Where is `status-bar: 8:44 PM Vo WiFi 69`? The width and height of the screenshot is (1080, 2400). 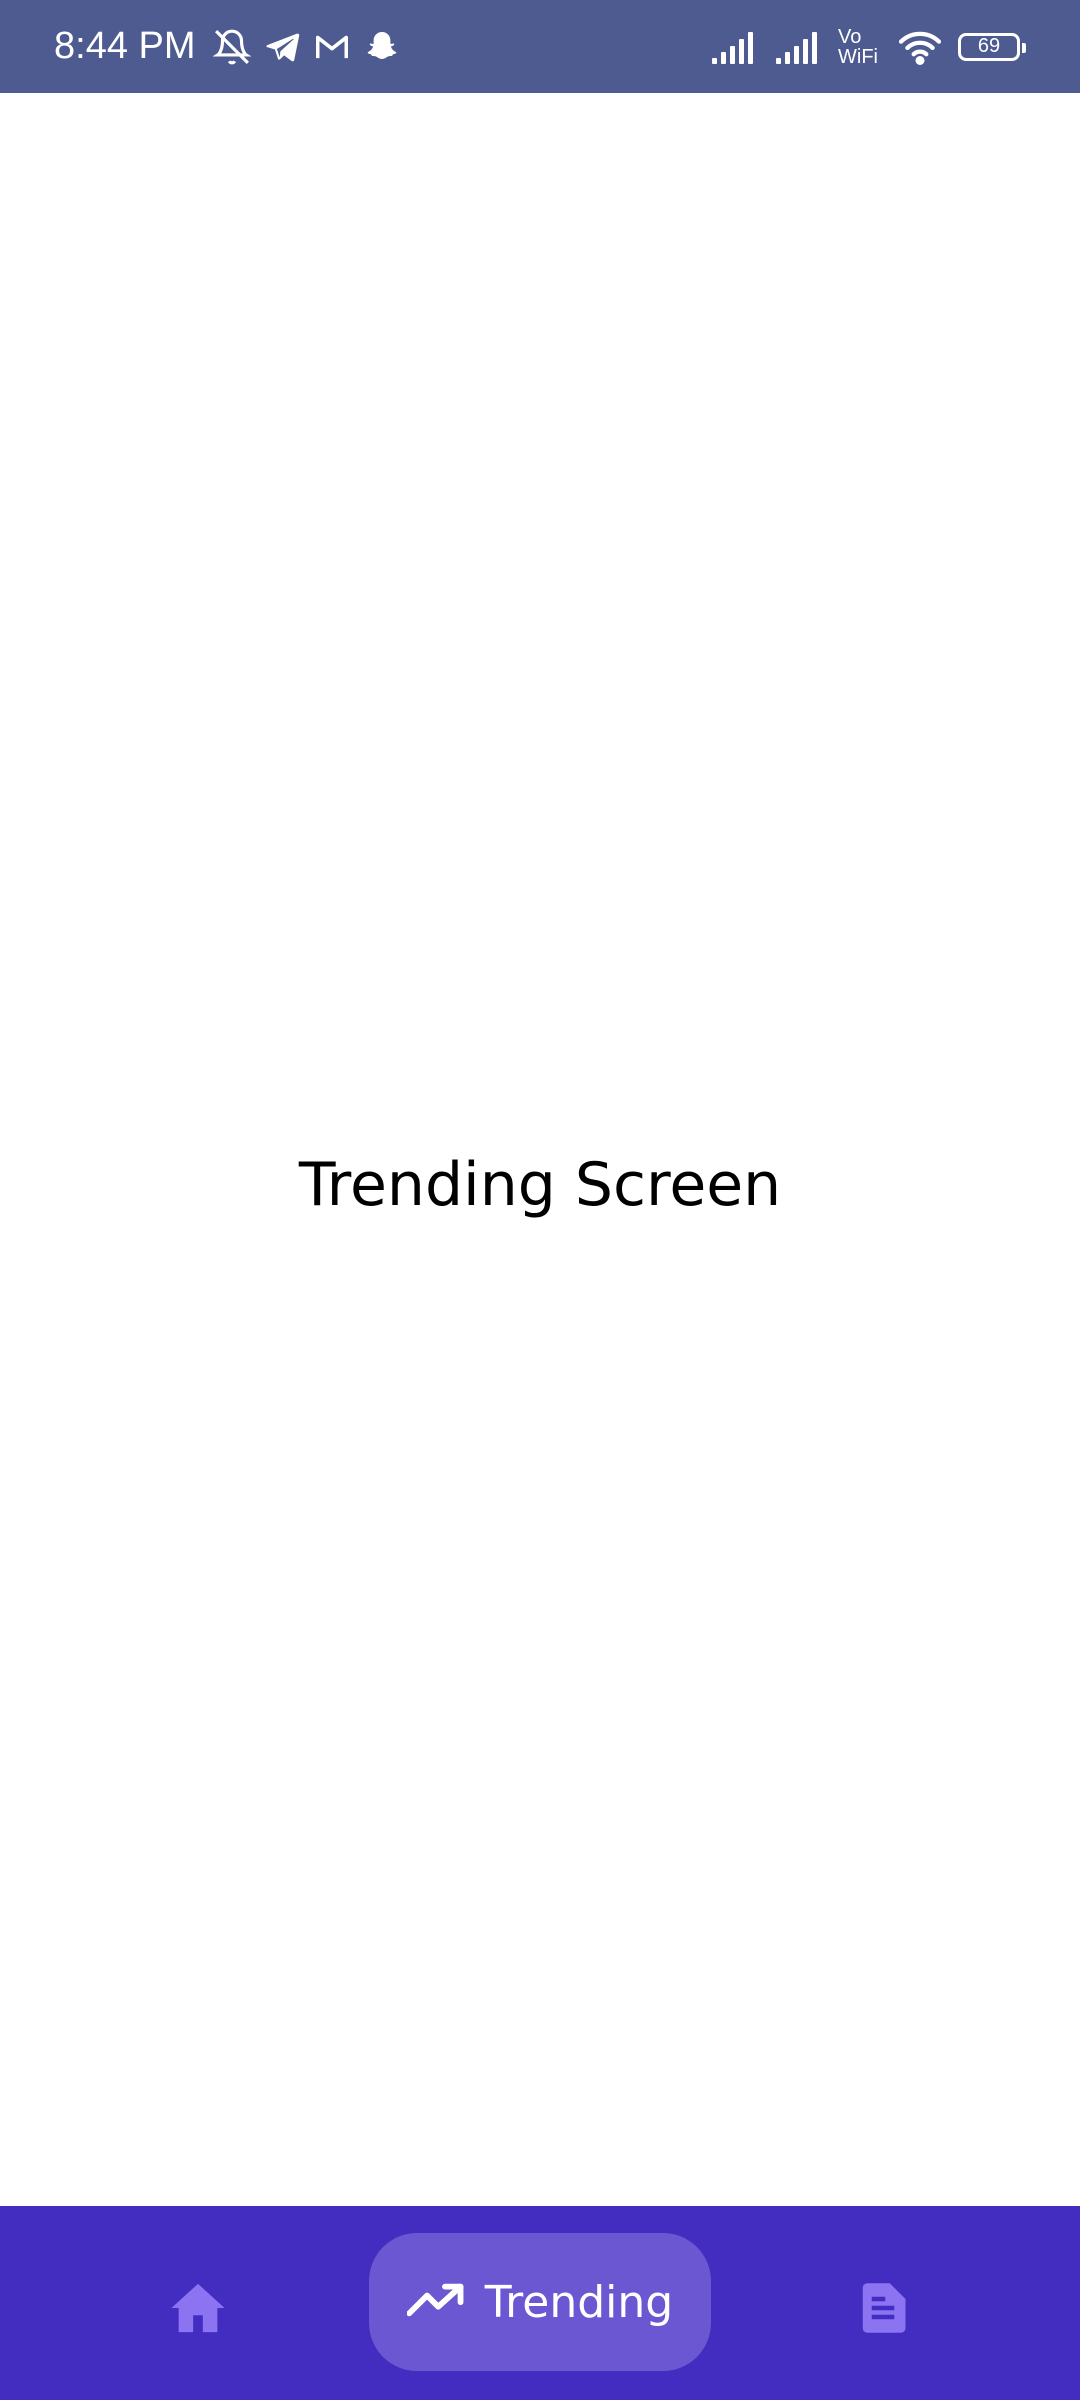 status-bar: 8:44 PM Vo WiFi 69 is located at coordinates (540, 46).